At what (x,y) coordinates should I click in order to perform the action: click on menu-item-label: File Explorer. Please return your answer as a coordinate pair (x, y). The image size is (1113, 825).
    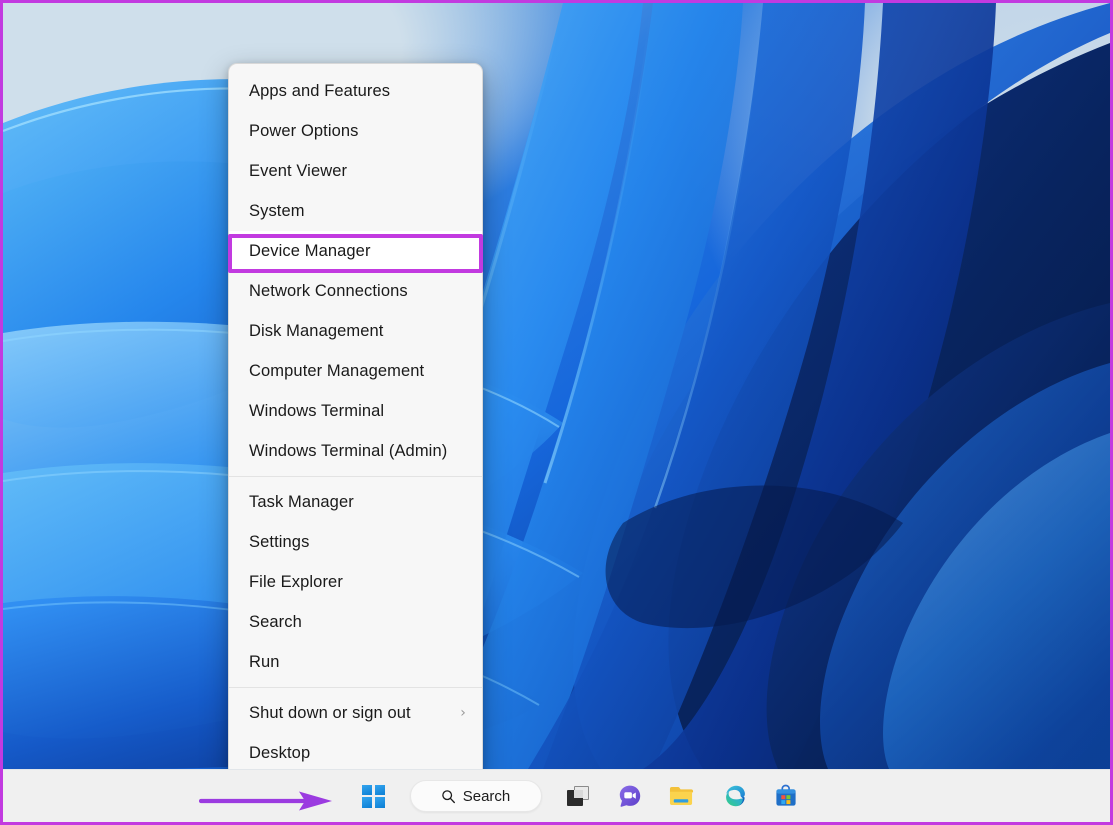
    Looking at the image, I should click on (296, 582).